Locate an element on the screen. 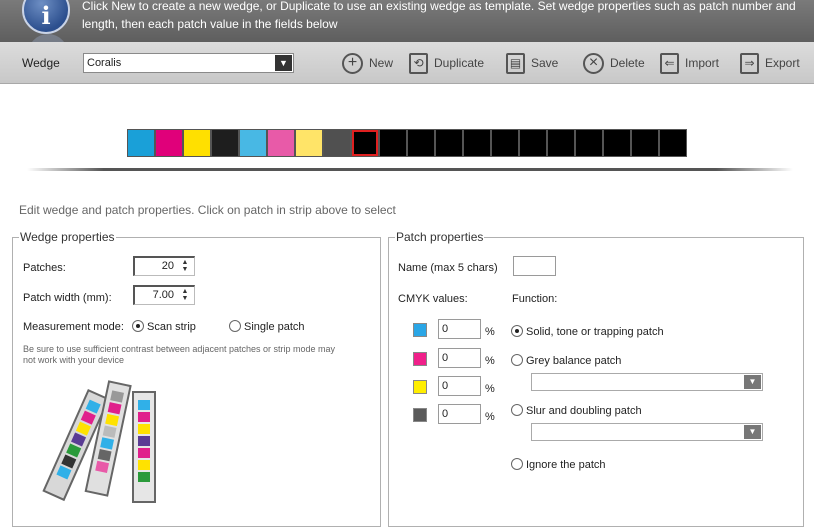 The width and height of the screenshot is (814, 527). wedge-properties-legend: Wedge properties is located at coordinates (67, 237).